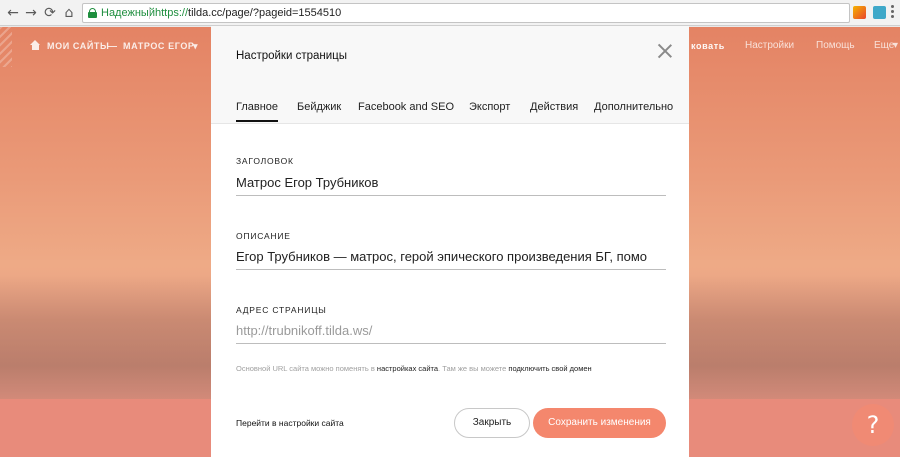  Describe the element at coordinates (451, 184) in the screenshot. I see `title-input: Матрос Егор Трубников` at that location.